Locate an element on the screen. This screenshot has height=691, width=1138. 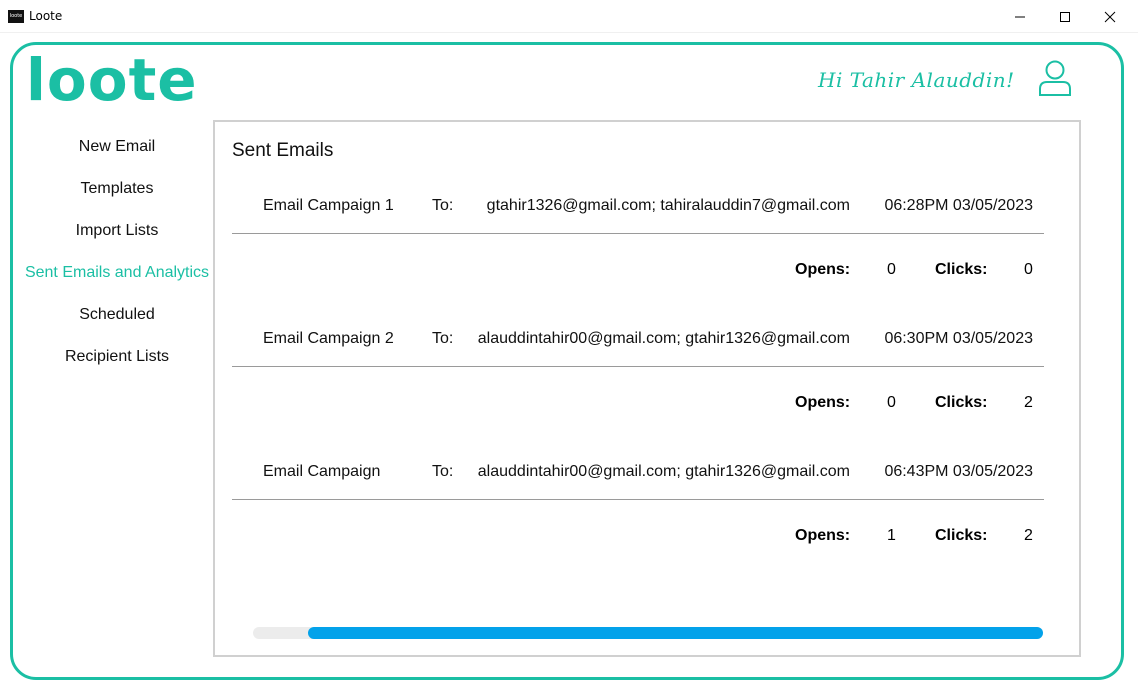
user-icon is located at coordinates (1055, 78).